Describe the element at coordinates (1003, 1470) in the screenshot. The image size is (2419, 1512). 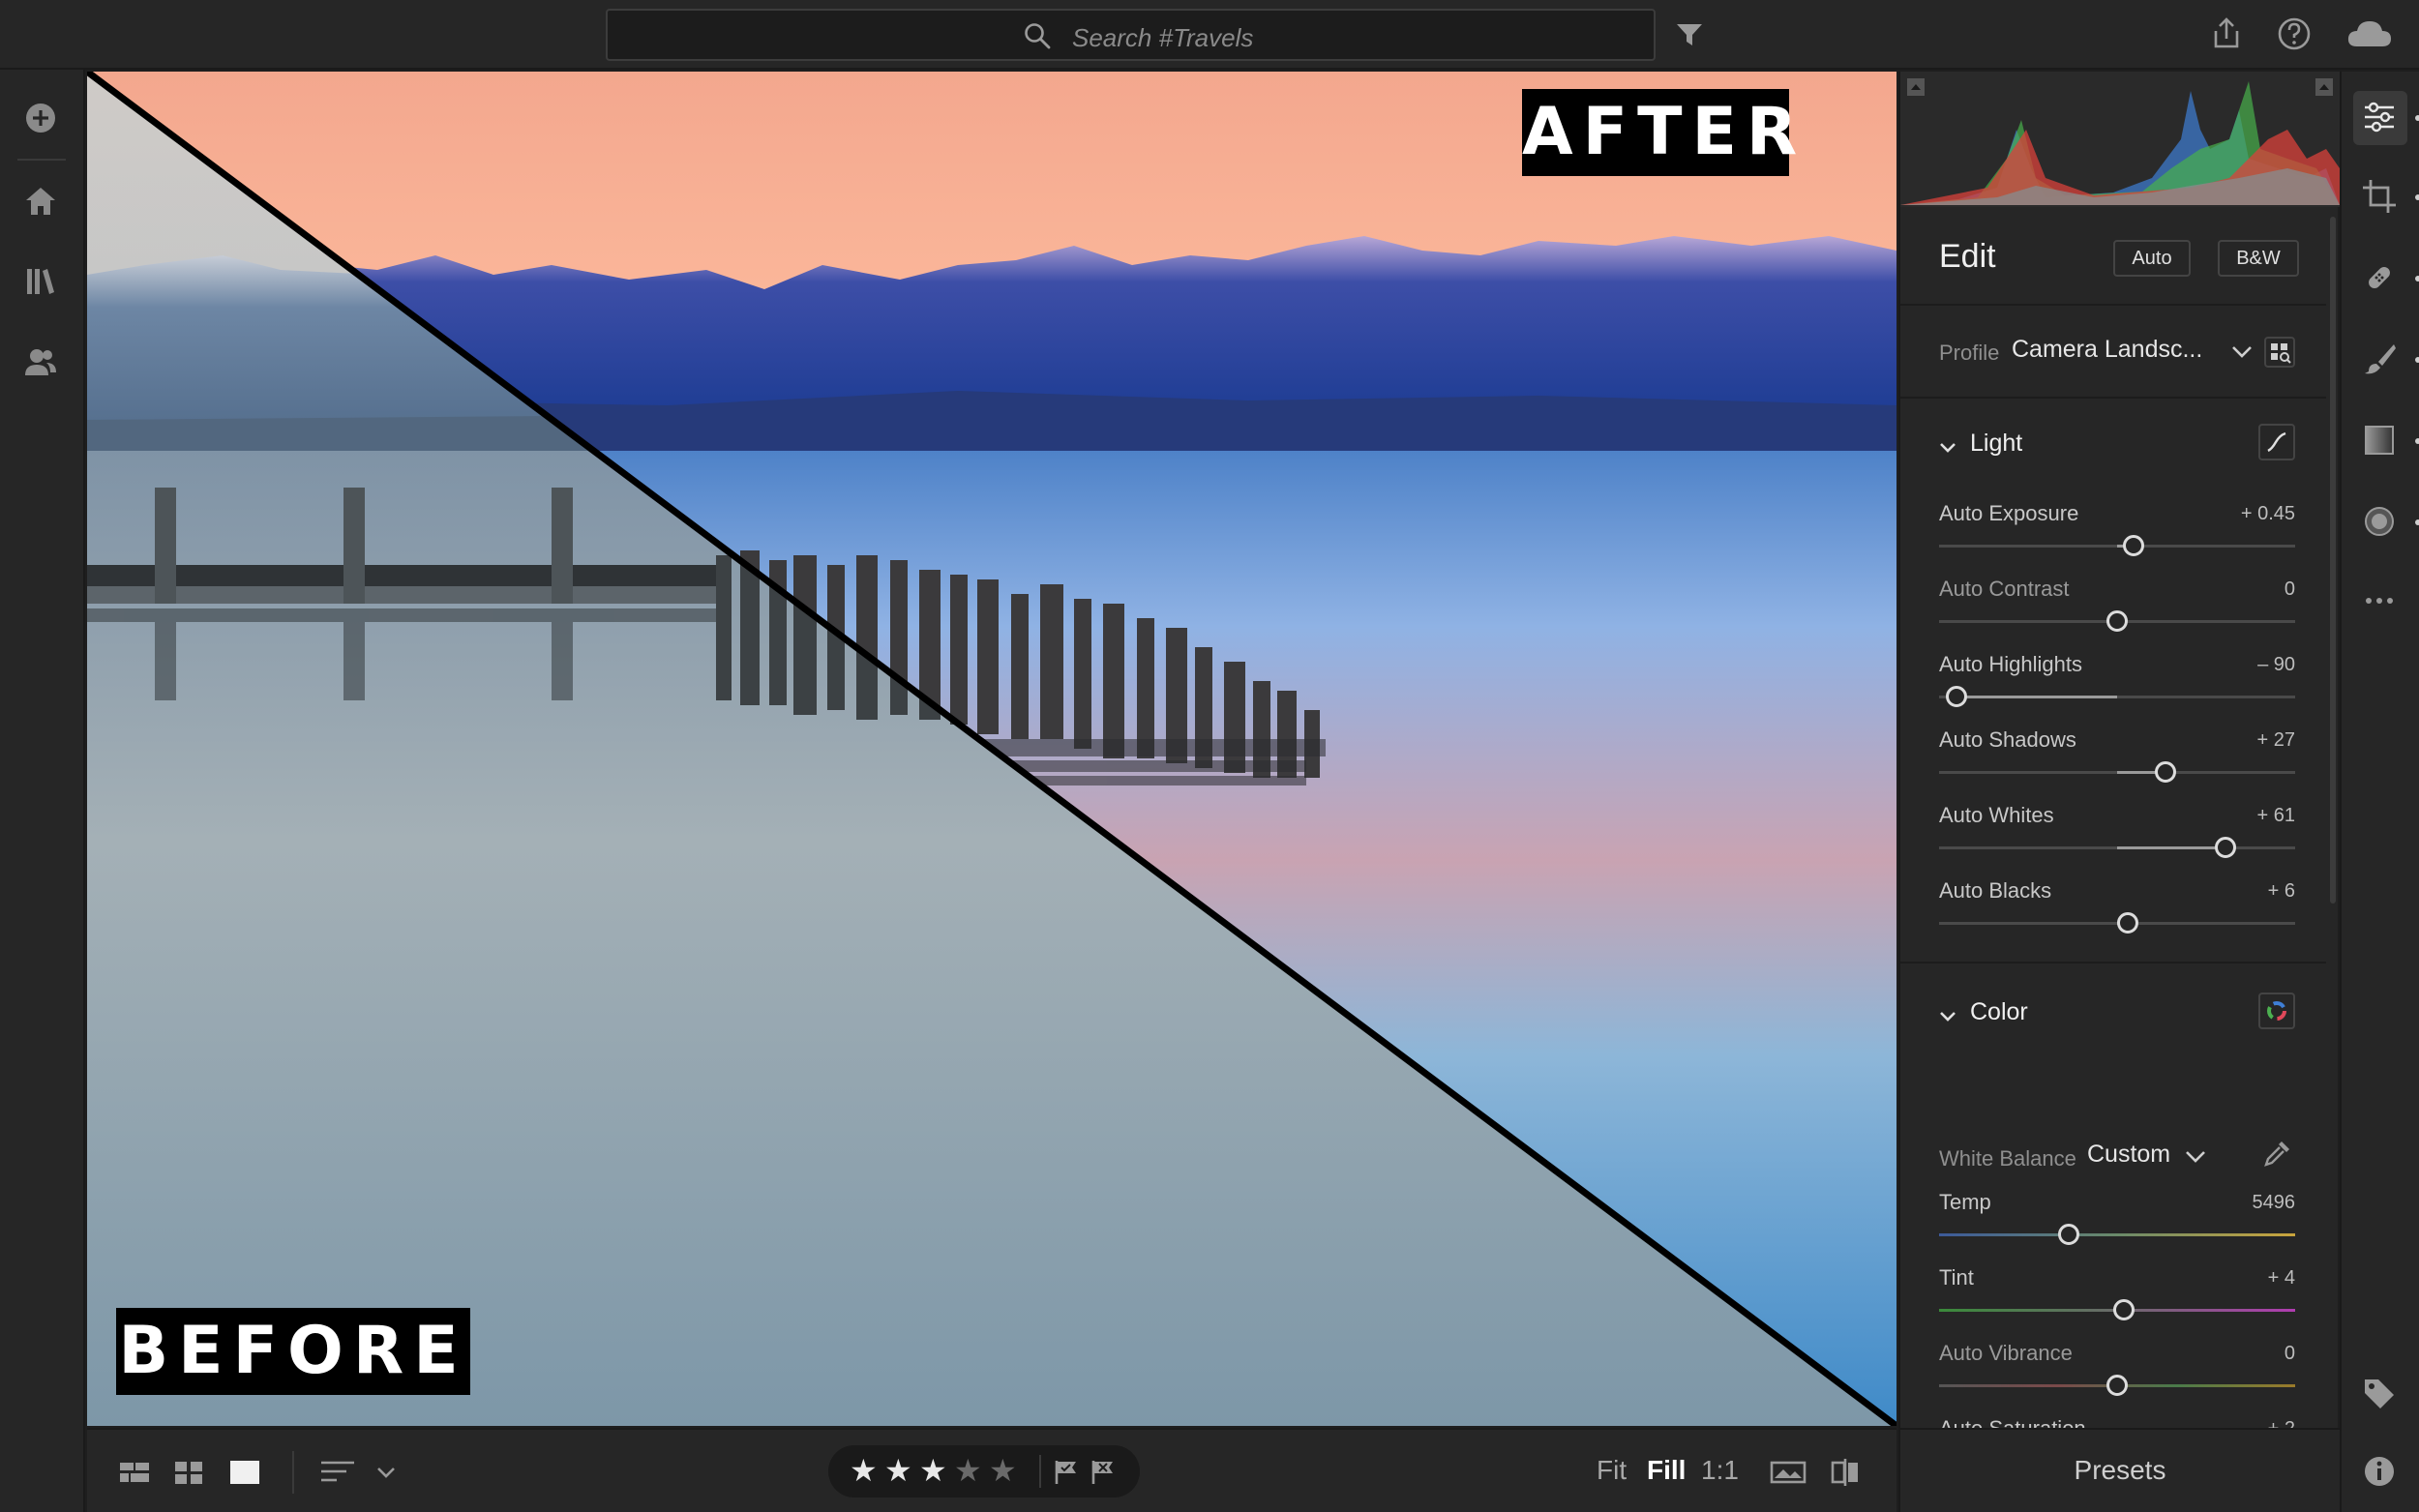
I see `star-5: ★` at that location.